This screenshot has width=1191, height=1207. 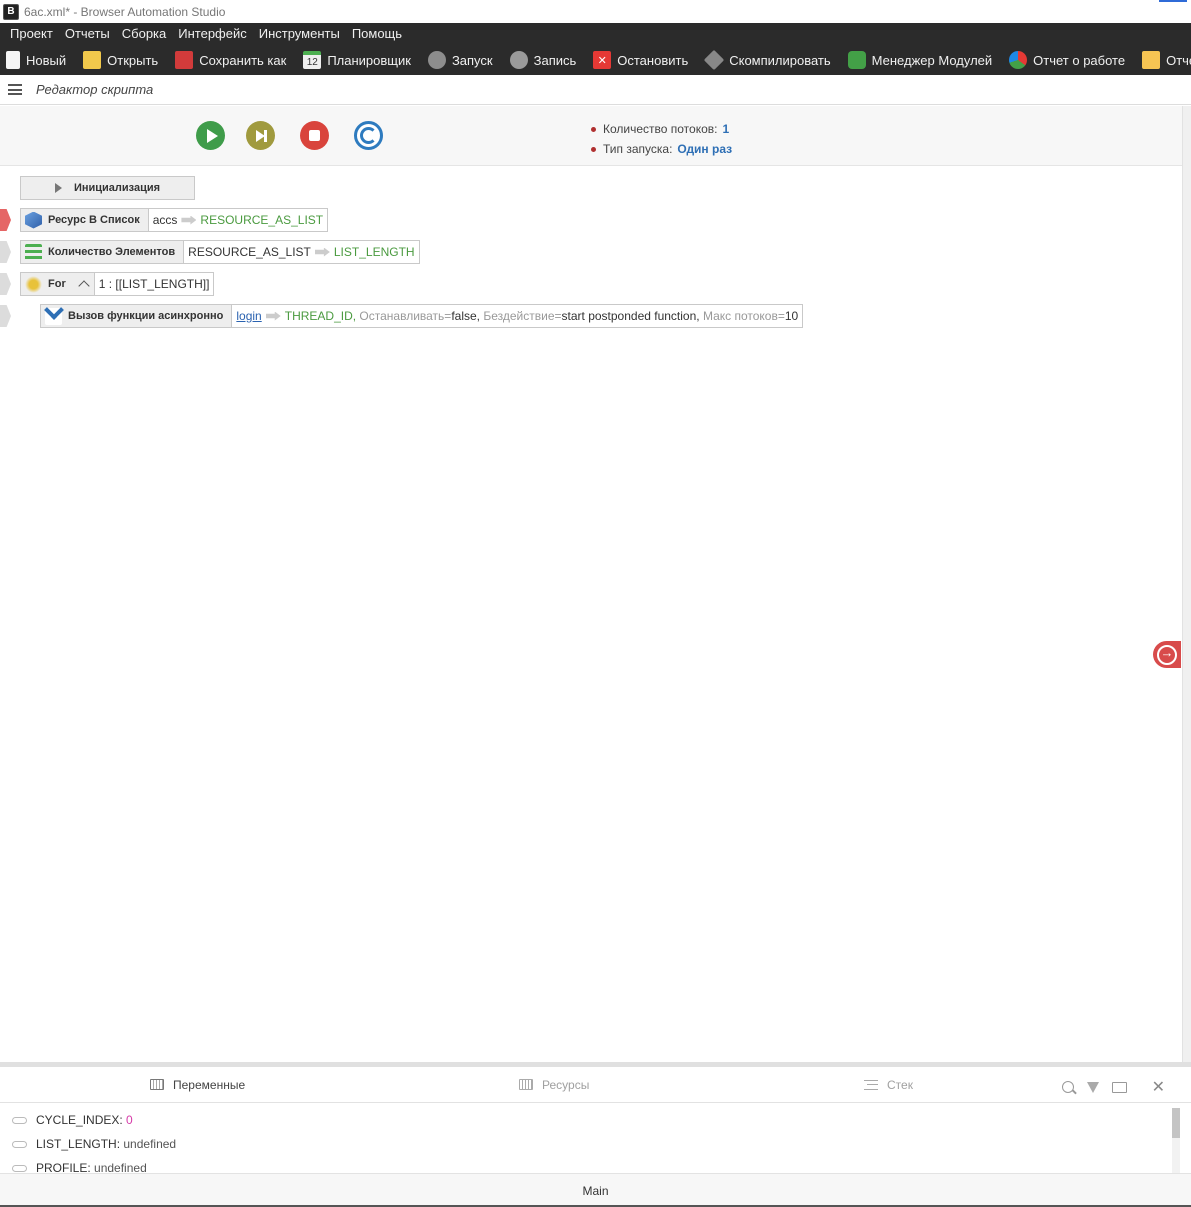 I want to click on list-item: LIST_LENGTH: undefined, so click(x=585, y=1144).